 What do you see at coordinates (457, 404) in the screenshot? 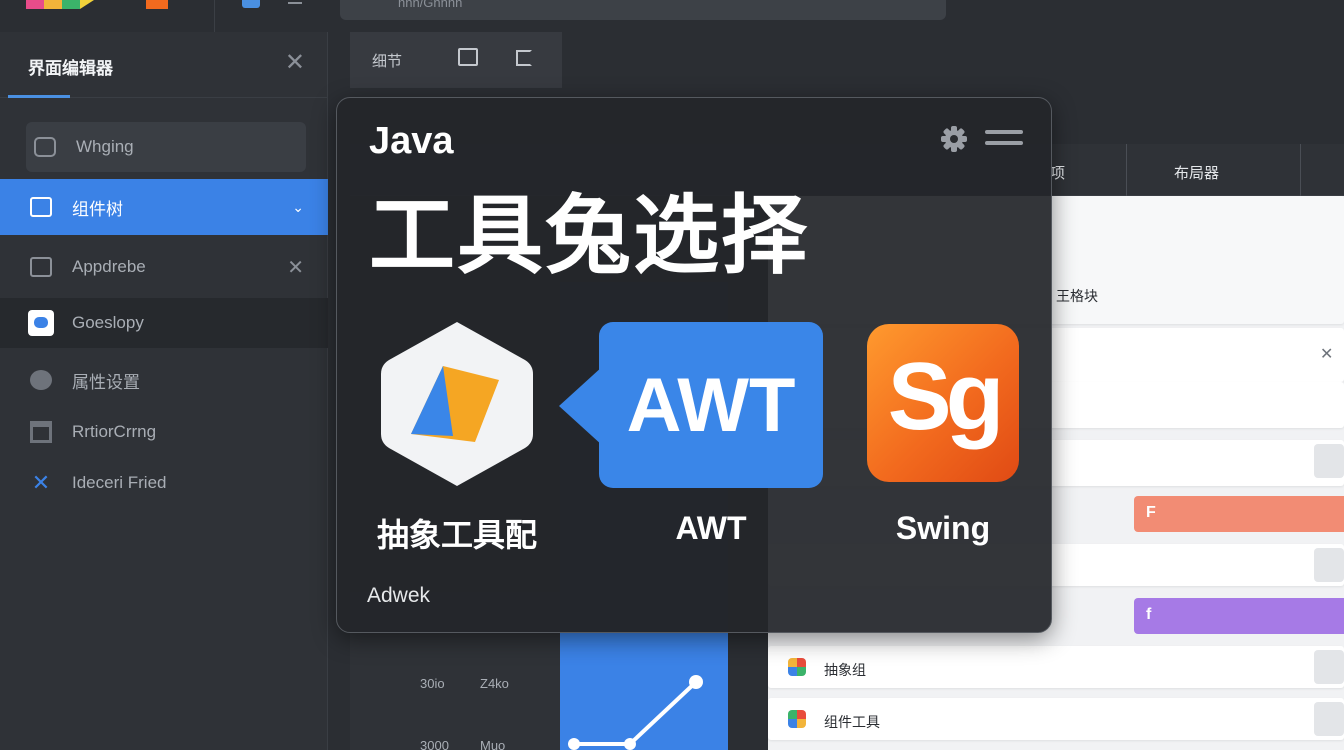
I see `abstract-toolkit-icon` at bounding box center [457, 404].